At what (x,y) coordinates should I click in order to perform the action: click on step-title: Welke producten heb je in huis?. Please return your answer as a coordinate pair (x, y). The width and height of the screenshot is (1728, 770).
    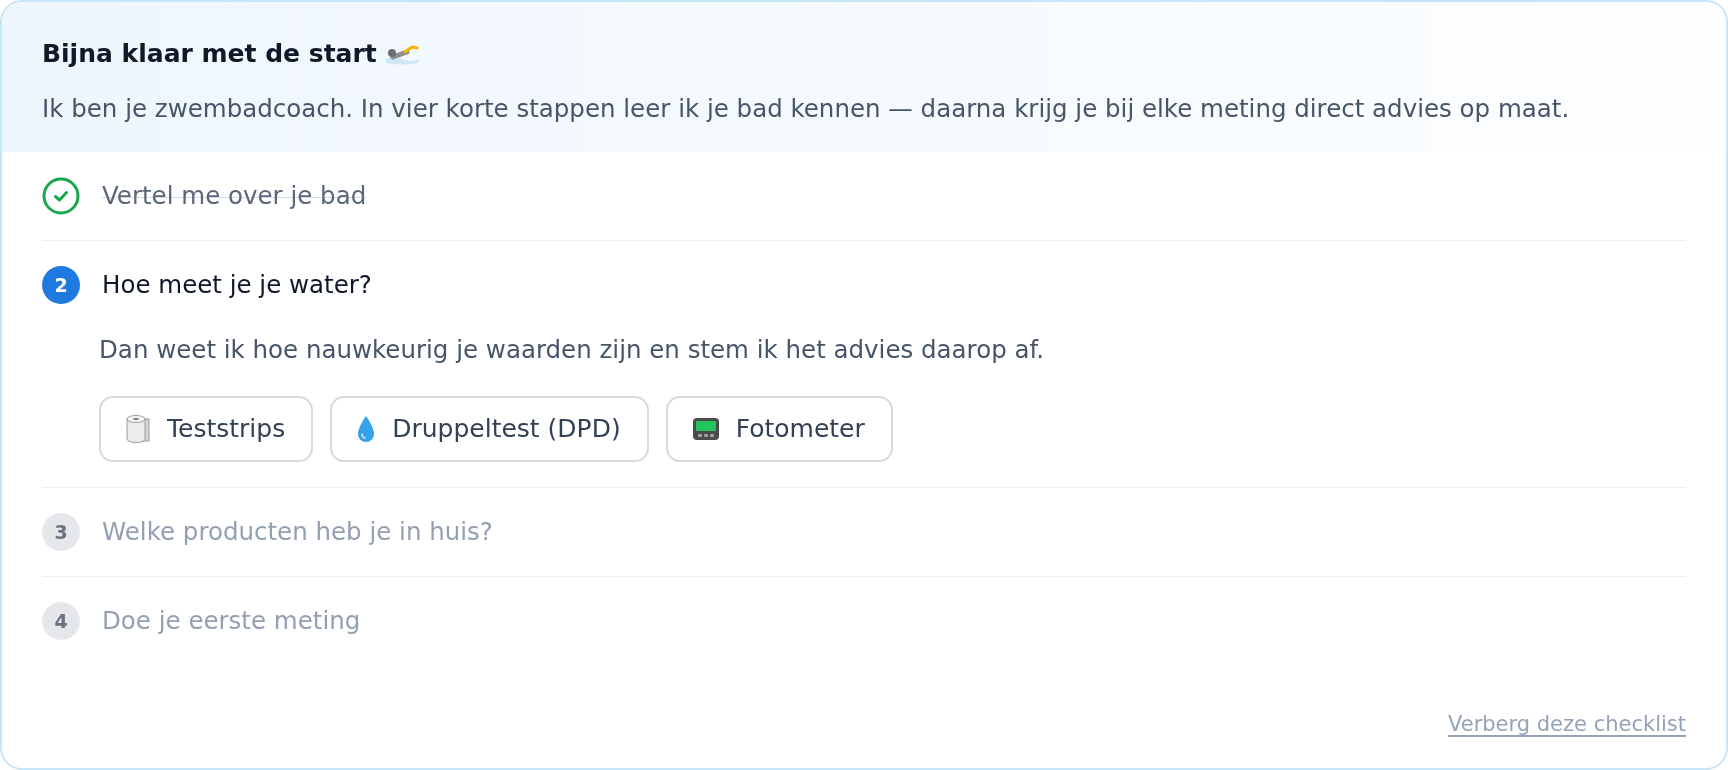
    Looking at the image, I should click on (297, 532).